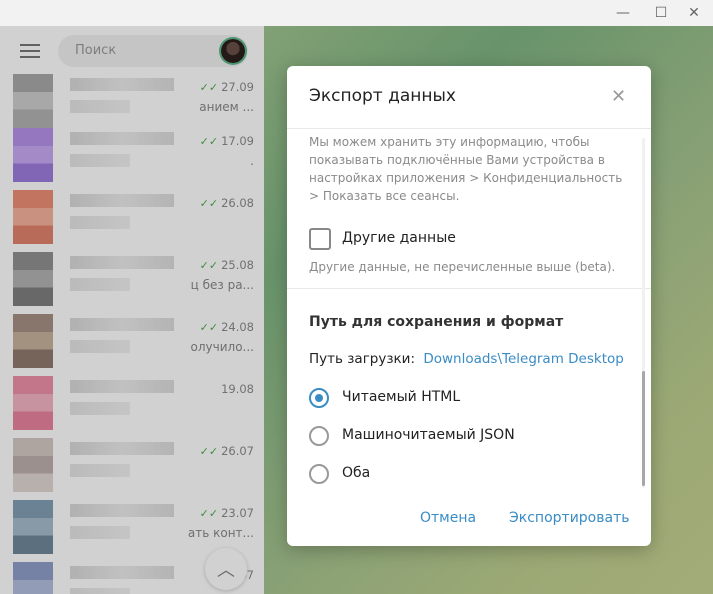  I want to click on dialog-scrollbar-thumb, so click(643, 428).